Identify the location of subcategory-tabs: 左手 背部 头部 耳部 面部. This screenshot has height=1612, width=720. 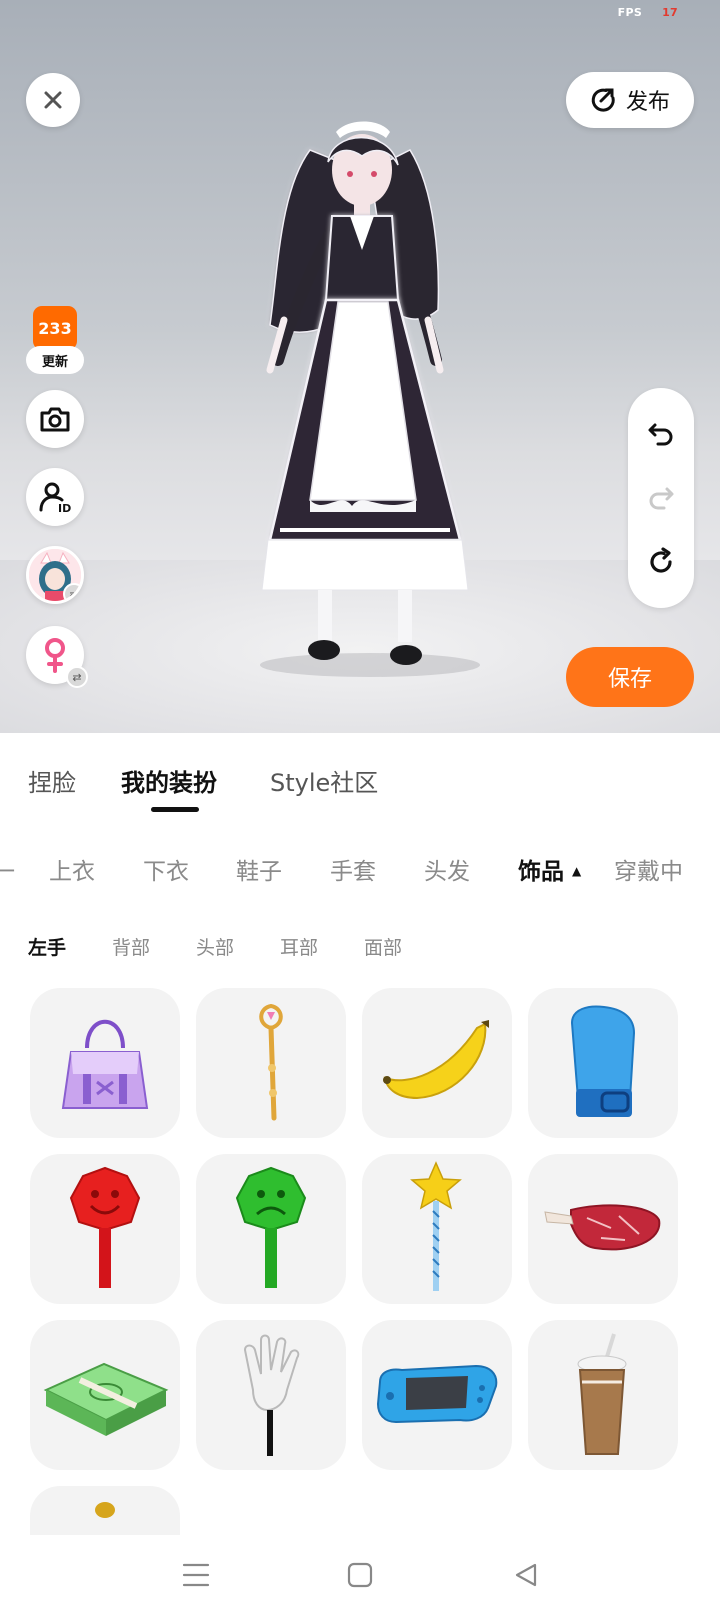
(360, 945).